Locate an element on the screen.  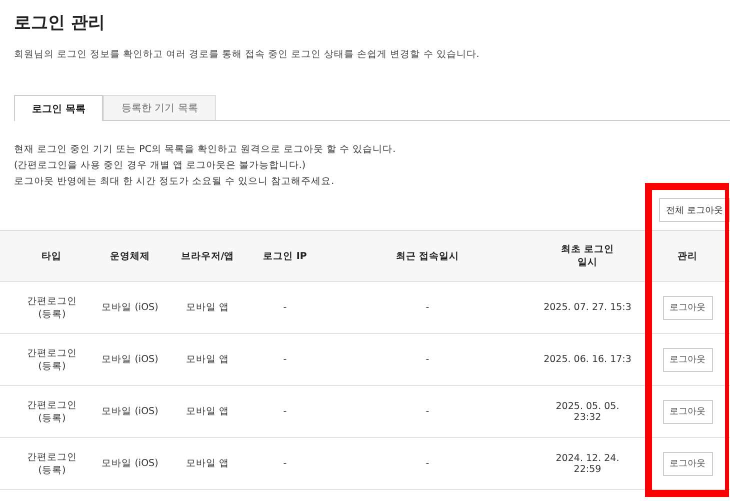
column-header: 최초 로그인 일시 is located at coordinates (587, 256).